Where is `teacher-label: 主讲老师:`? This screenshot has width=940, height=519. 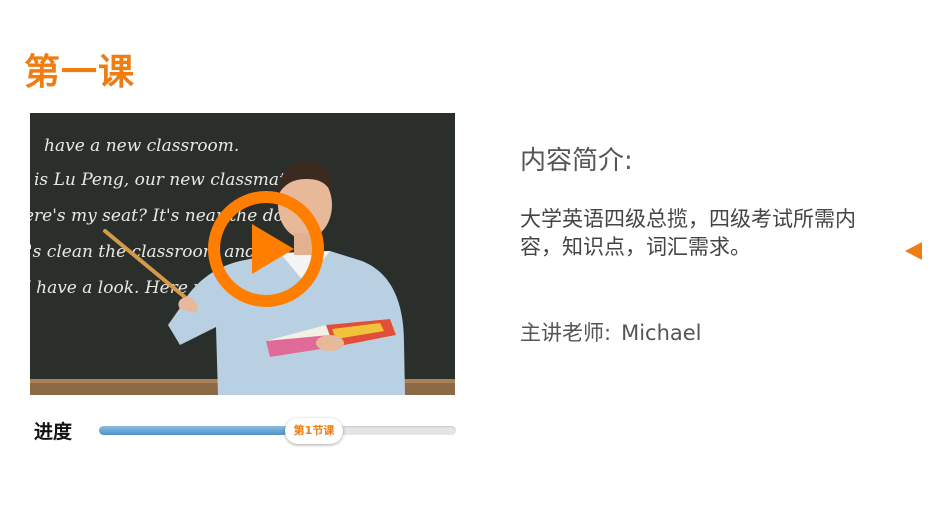
teacher-label: 主讲老师: is located at coordinates (566, 333).